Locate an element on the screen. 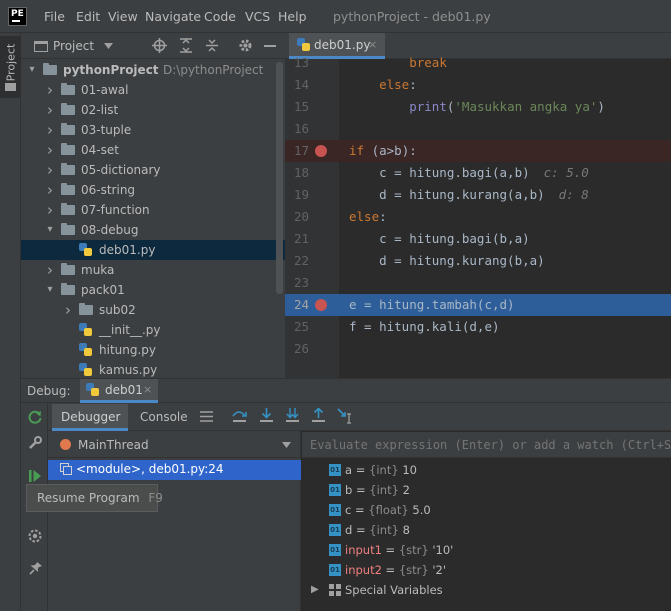  step-into-icon is located at coordinates (266, 415).